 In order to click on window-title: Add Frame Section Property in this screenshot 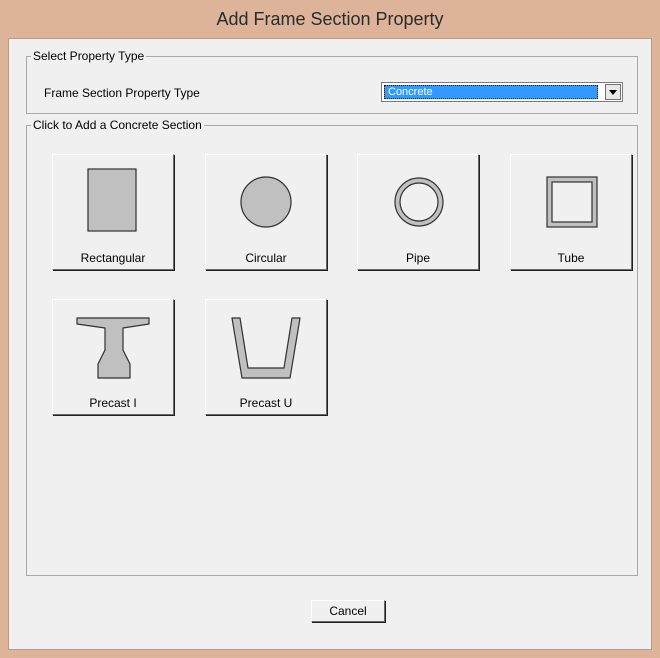, I will do `click(330, 18)`.